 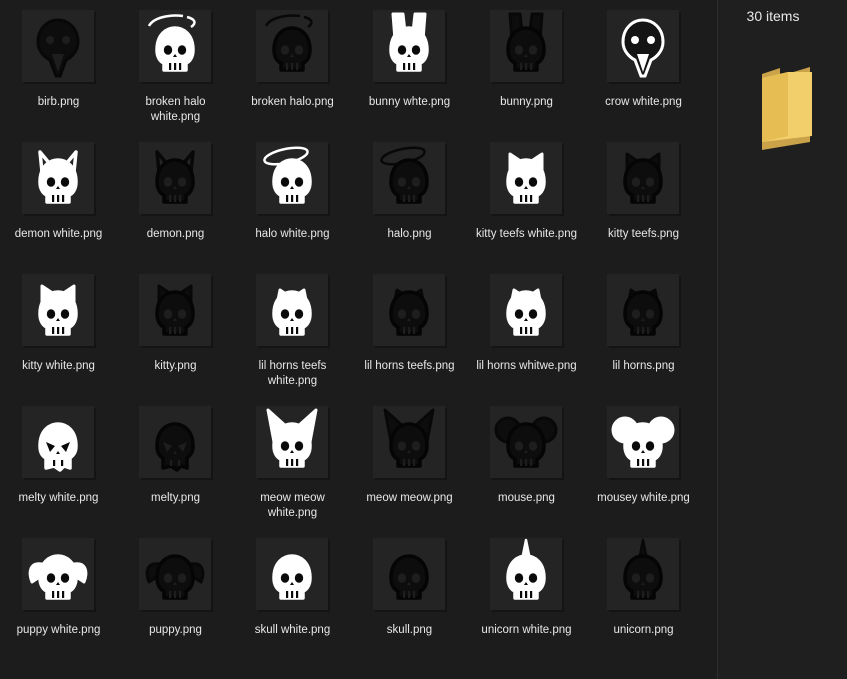 I want to click on file-name: broken halo white.png, so click(x=175, y=109).